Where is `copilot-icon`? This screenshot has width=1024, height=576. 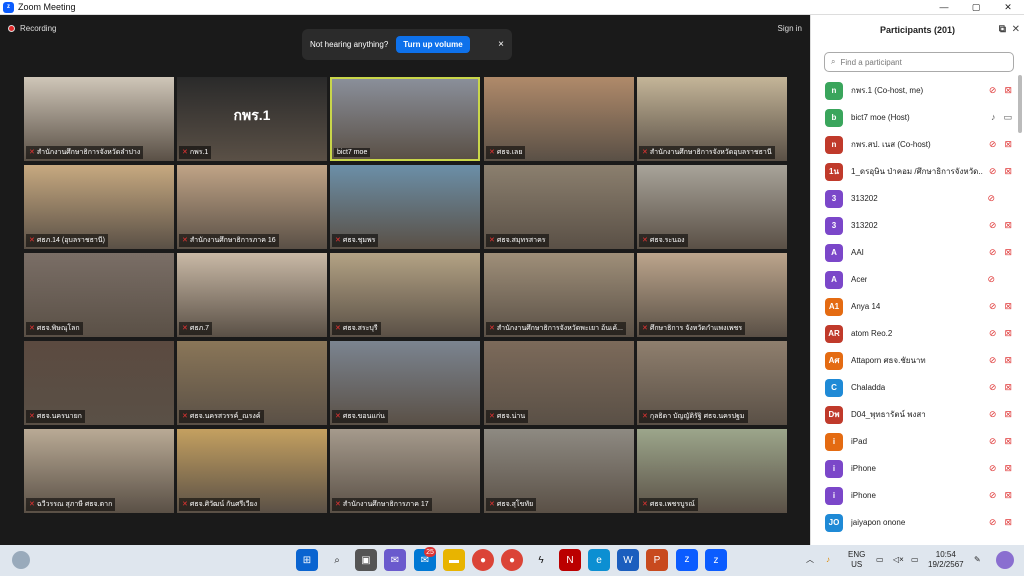
copilot-icon is located at coordinates (1005, 560).